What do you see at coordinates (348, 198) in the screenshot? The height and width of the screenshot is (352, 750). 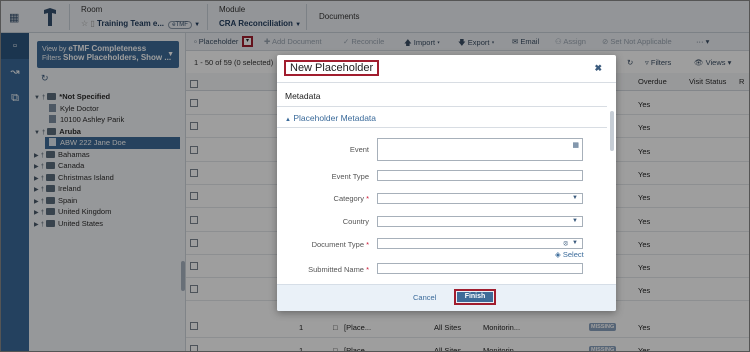 I see `category-label-text: Category` at bounding box center [348, 198].